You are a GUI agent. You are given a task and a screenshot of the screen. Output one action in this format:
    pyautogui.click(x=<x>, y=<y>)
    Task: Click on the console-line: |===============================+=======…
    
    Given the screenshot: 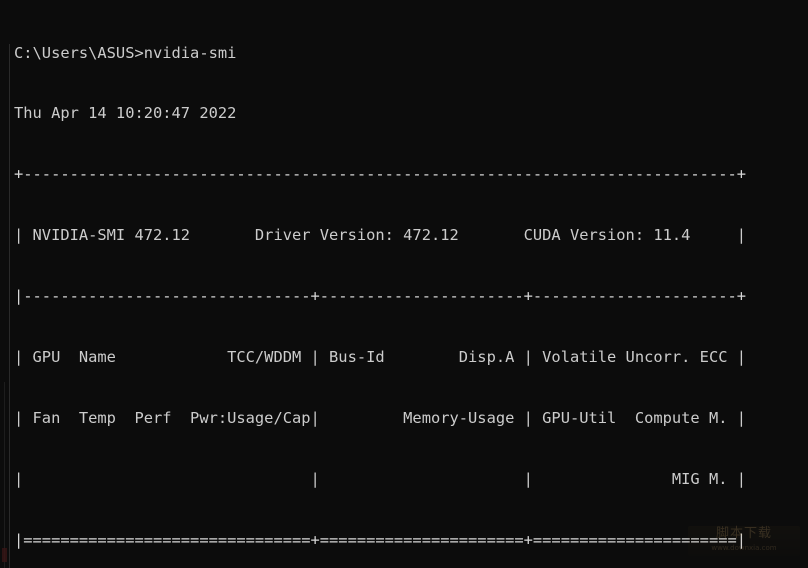 What is the action you would take?
    pyautogui.click(x=380, y=539)
    